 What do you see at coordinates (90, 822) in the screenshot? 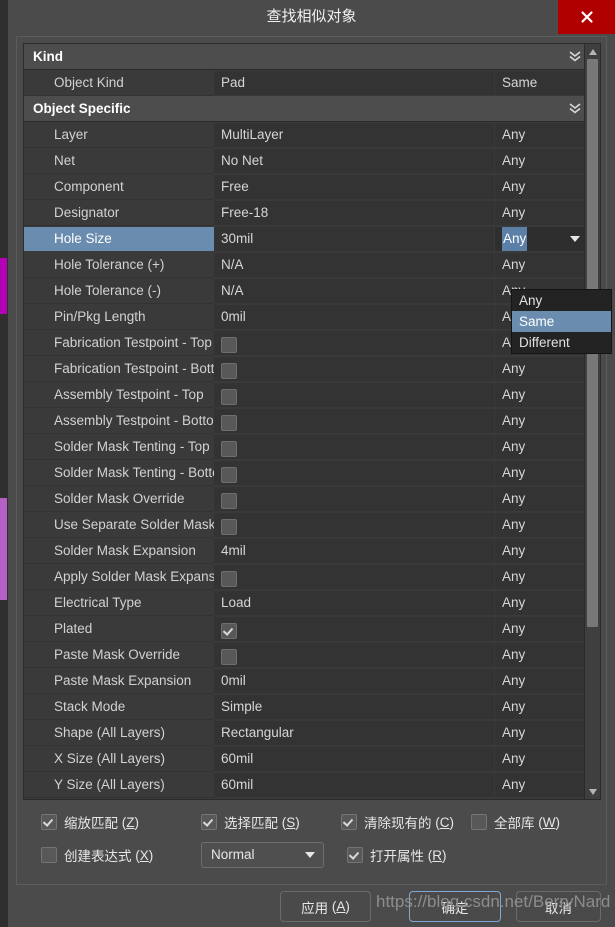
I see `zoom-match-checkbox: 缩放匹配 (Z)` at bounding box center [90, 822].